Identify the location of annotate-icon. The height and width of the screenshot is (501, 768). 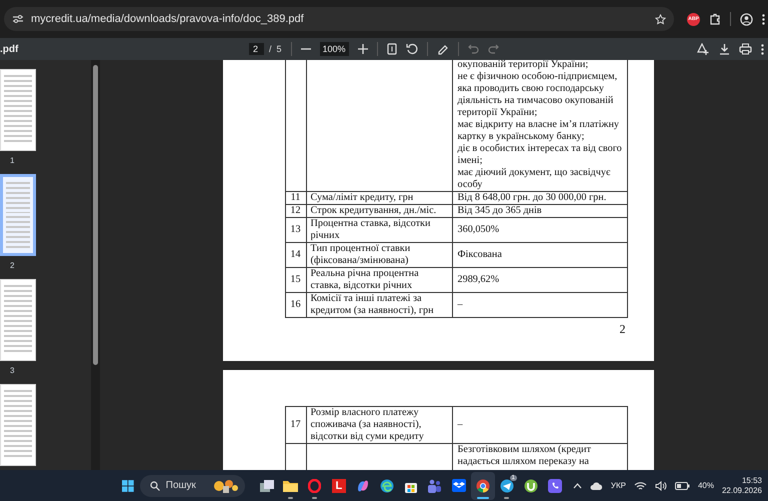
(442, 49).